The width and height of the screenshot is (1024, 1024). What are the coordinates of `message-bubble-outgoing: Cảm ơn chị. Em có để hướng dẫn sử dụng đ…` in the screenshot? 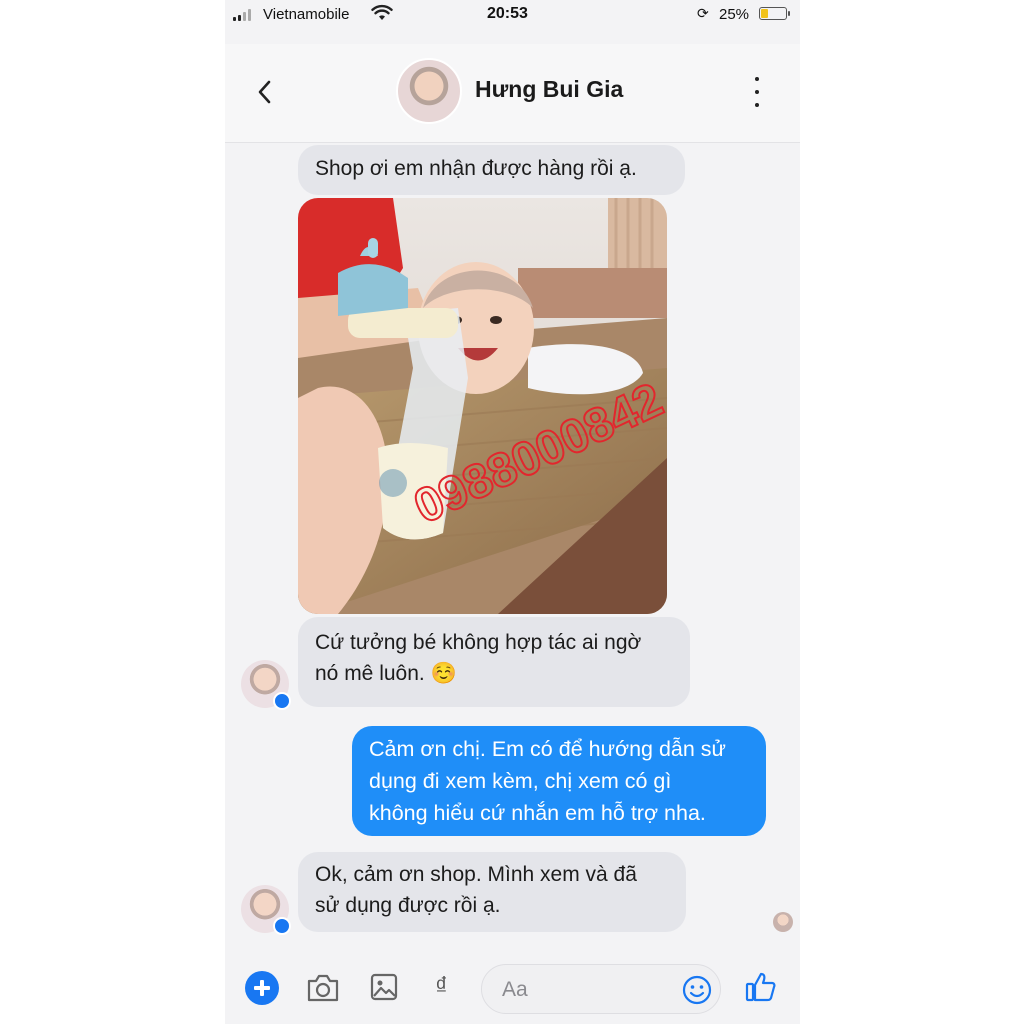 It's located at (559, 781).